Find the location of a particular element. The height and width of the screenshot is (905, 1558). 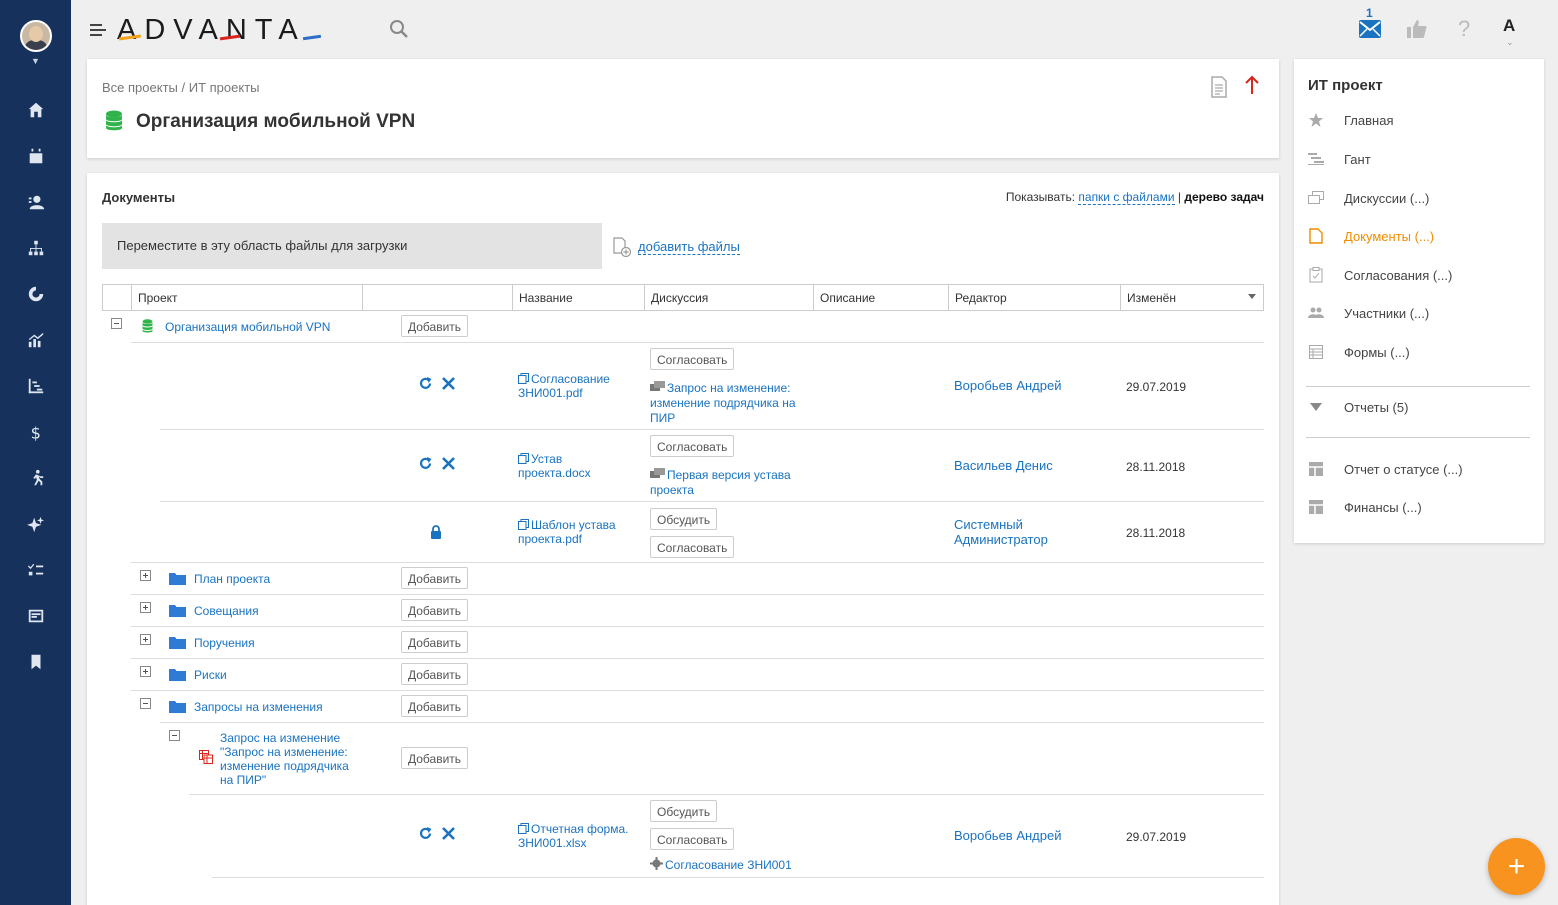

collapse-project-toggle is located at coordinates (116, 323).